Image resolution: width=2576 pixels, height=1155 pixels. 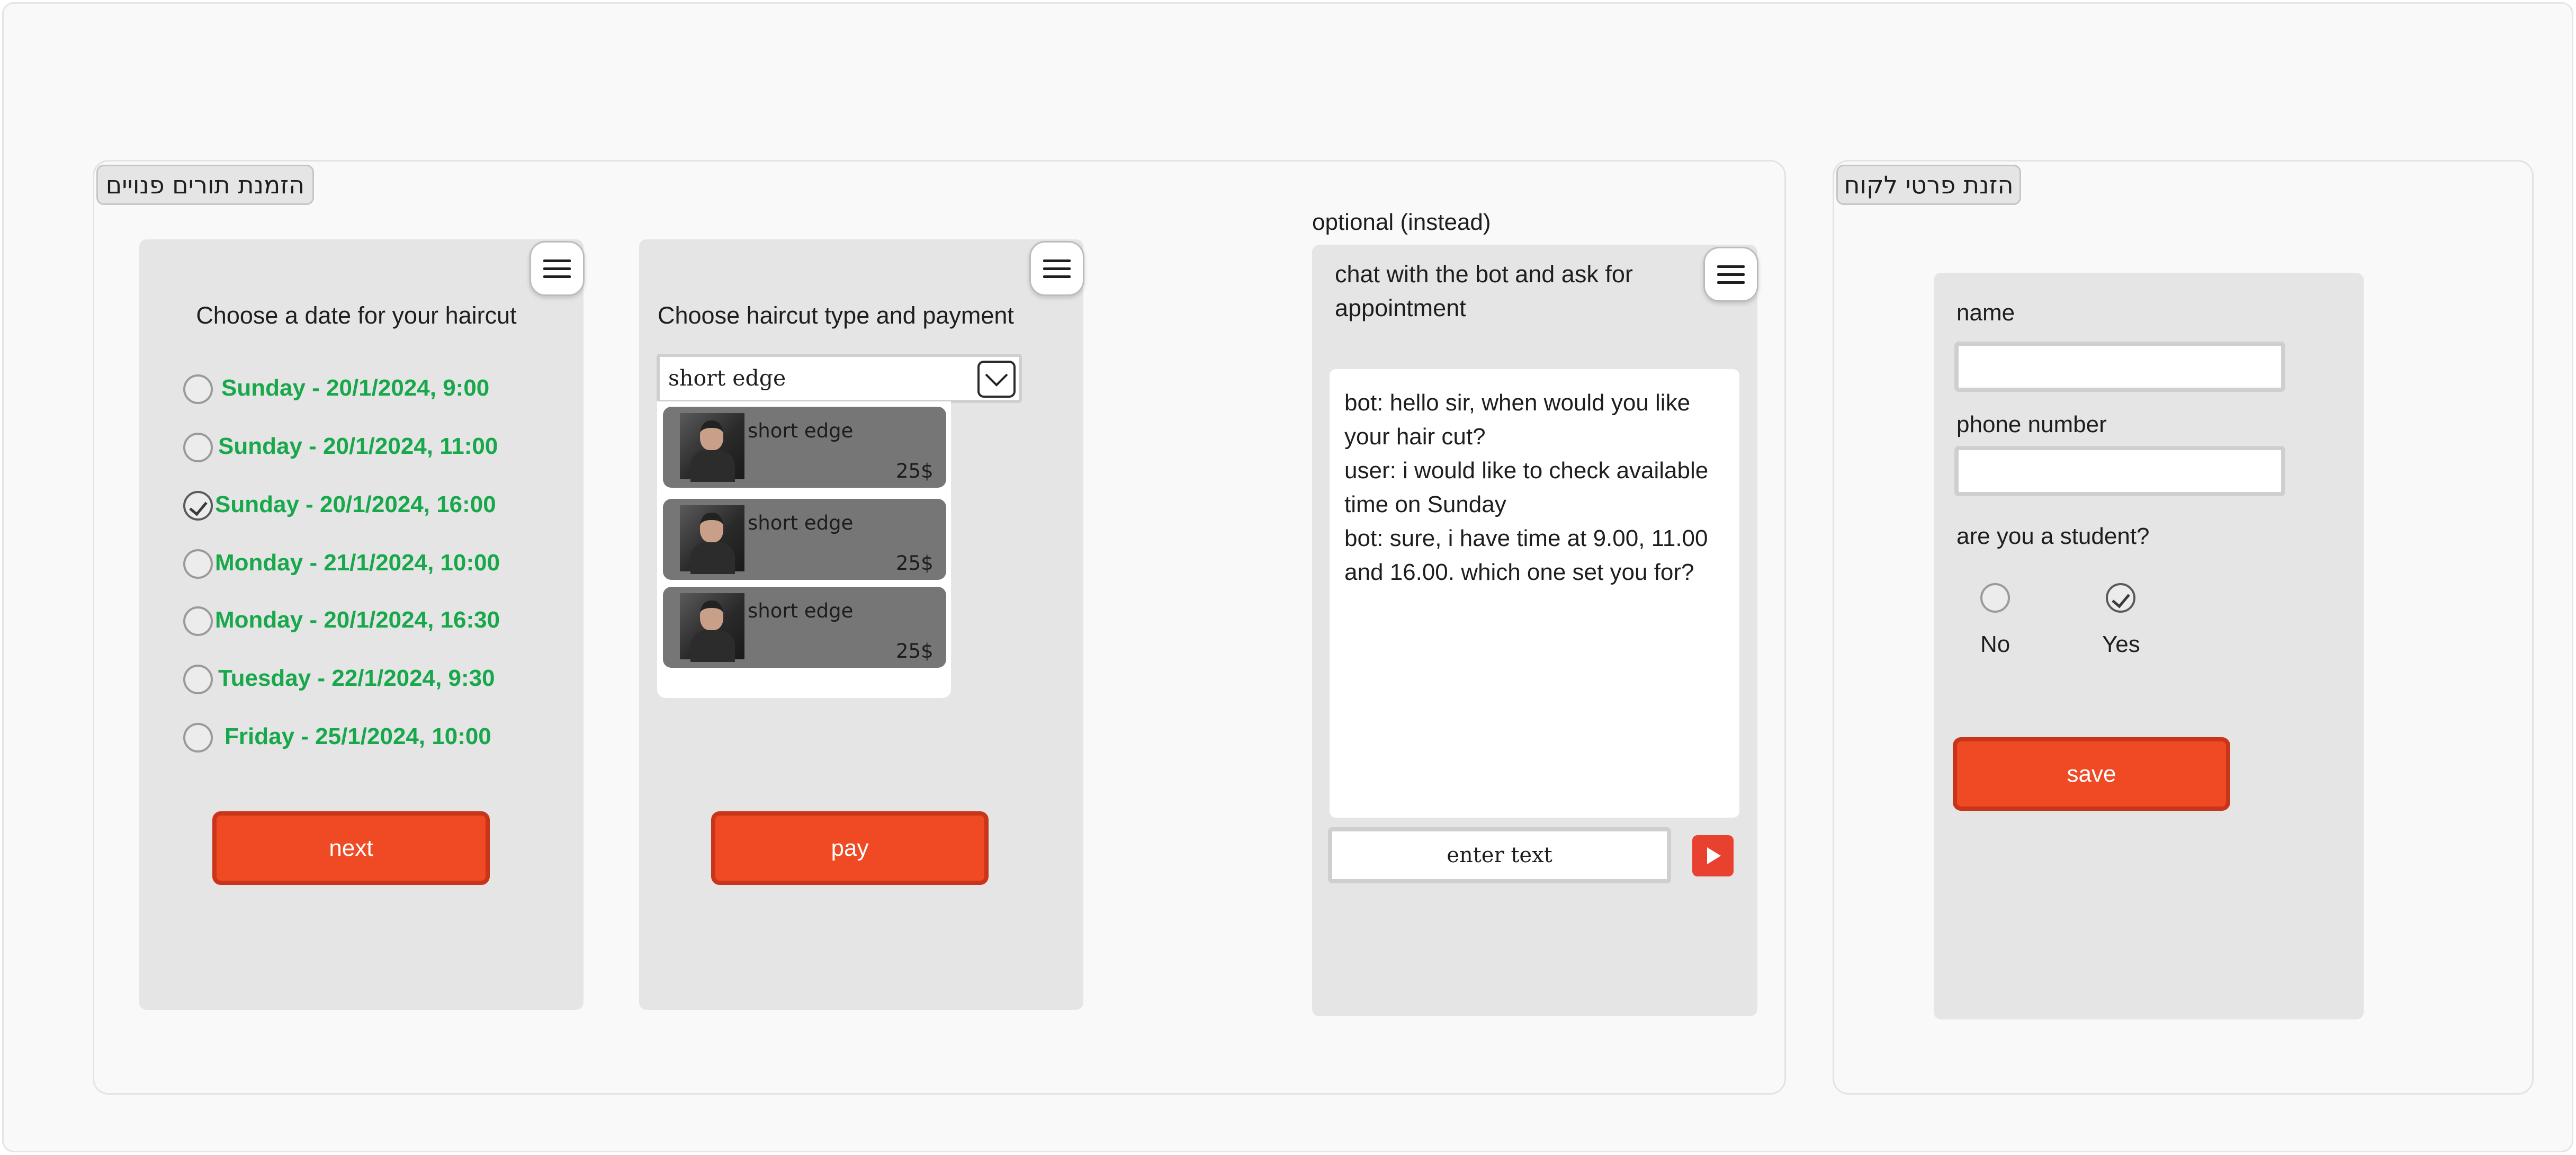 I want to click on date-panel-title: Choose a date for your haircut, so click(x=356, y=316).